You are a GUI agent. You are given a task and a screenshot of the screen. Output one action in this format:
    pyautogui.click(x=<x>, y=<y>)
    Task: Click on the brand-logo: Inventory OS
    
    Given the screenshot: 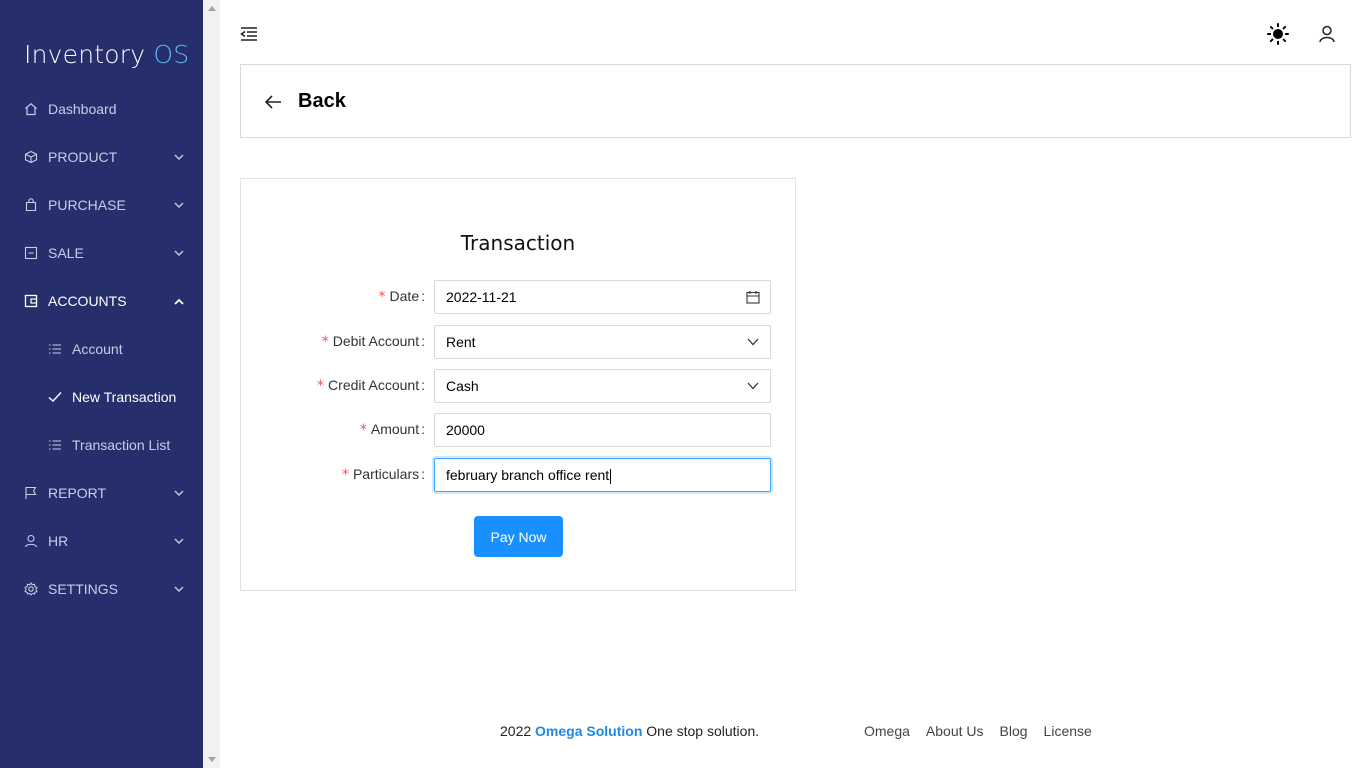 What is the action you would take?
    pyautogui.click(x=106, y=54)
    